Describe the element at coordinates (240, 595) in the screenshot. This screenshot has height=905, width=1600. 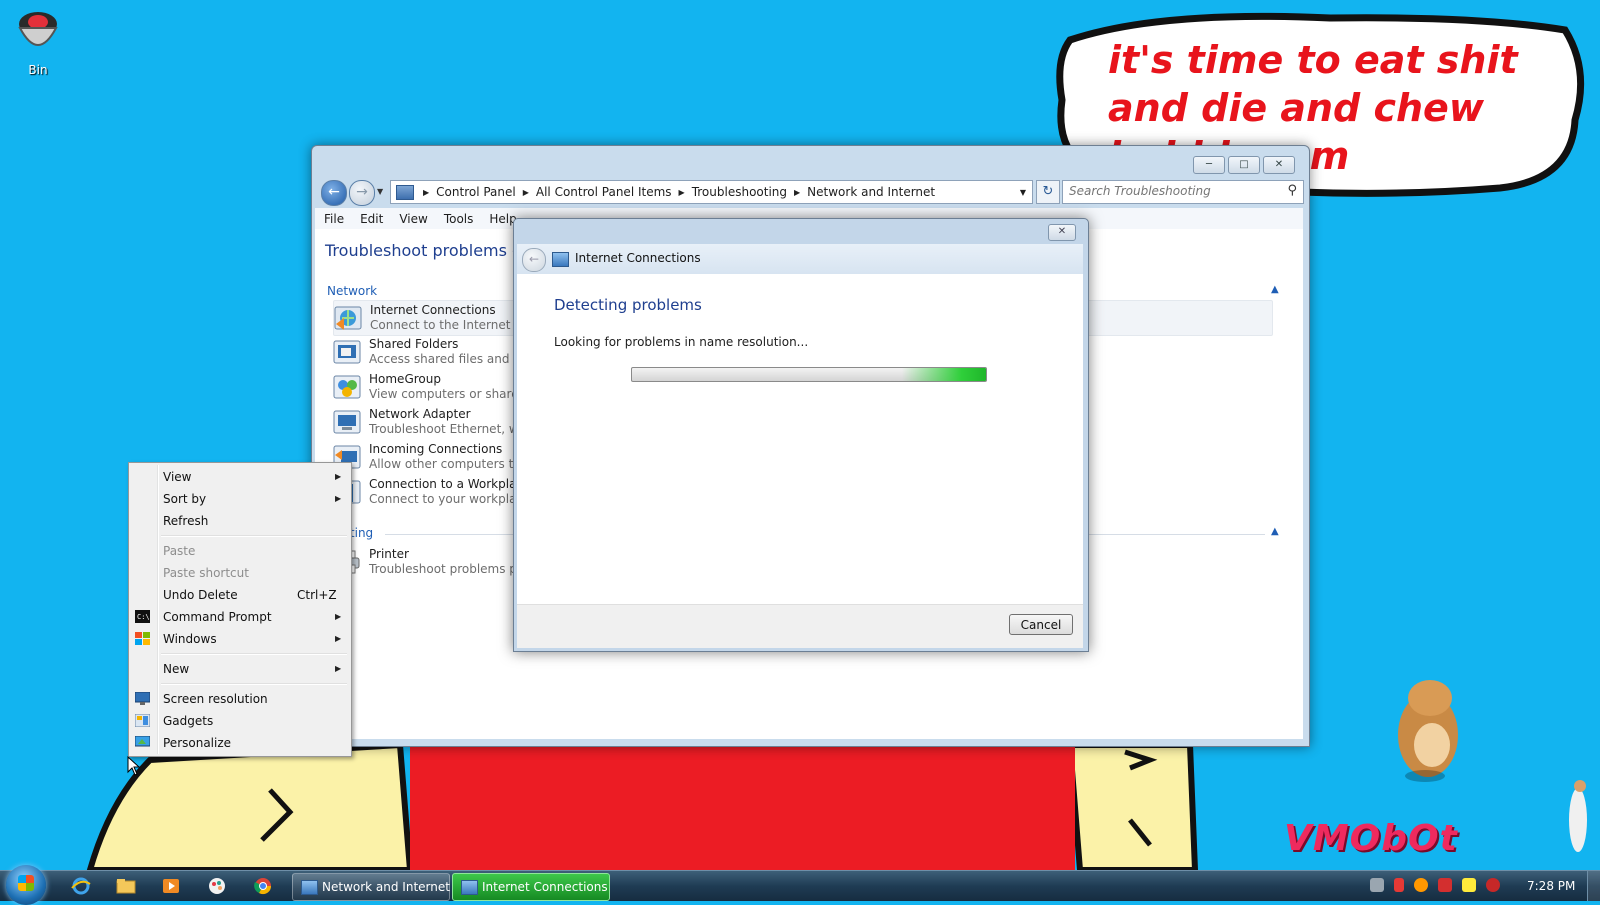
I see `menu-item-undo-delete: Undo Delete Ctrl+Z` at that location.